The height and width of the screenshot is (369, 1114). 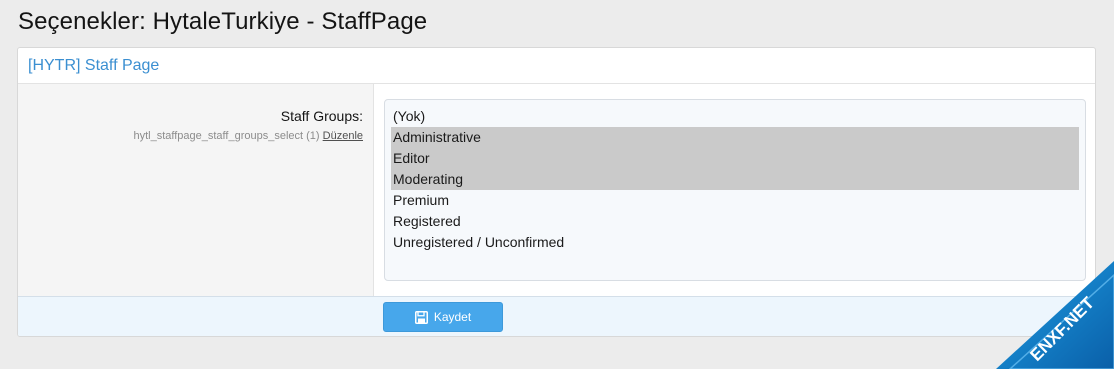 I want to click on select-option: Unregistered / Unconfirmed, so click(x=735, y=242).